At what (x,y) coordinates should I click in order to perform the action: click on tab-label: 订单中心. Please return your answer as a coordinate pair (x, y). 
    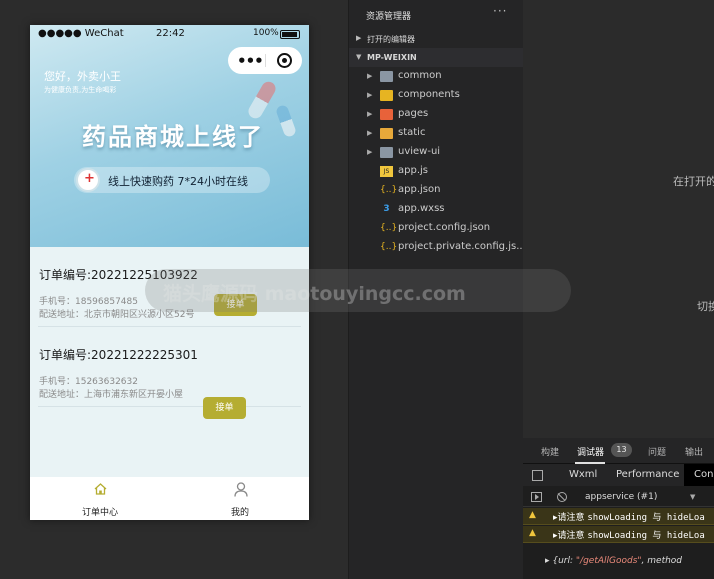
    Looking at the image, I should click on (99, 513).